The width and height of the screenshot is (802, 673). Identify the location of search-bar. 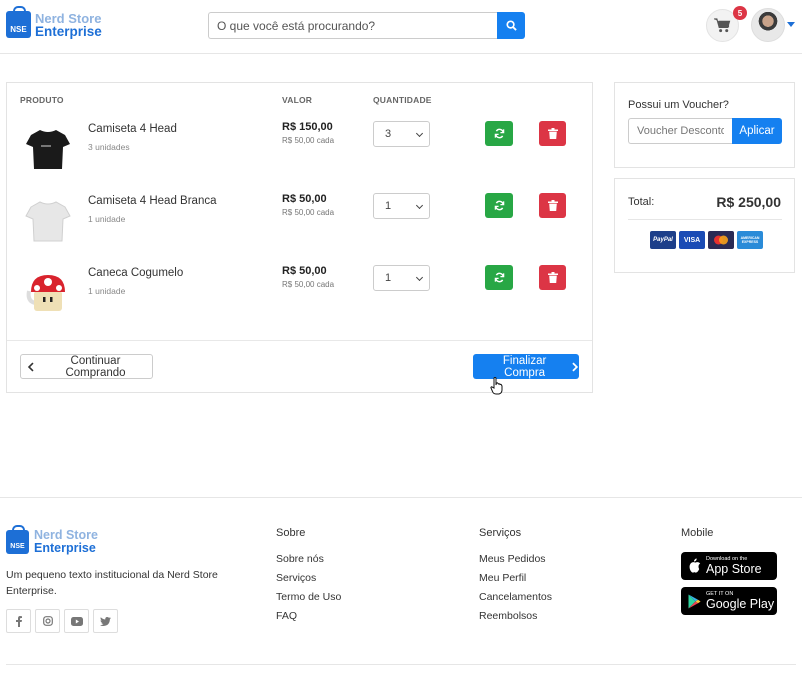
(366, 25).